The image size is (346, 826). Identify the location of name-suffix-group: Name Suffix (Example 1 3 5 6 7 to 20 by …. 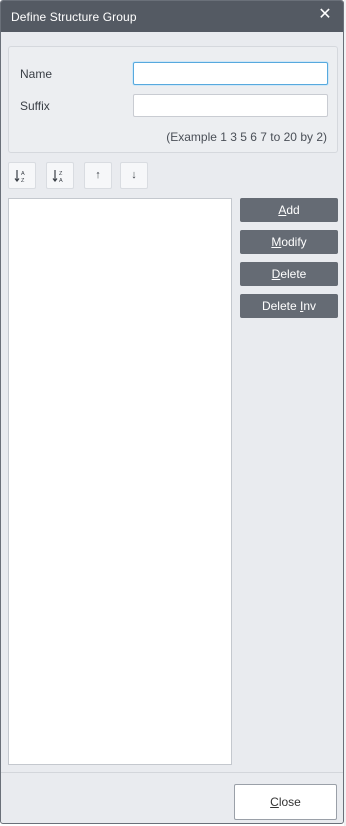
(173, 99).